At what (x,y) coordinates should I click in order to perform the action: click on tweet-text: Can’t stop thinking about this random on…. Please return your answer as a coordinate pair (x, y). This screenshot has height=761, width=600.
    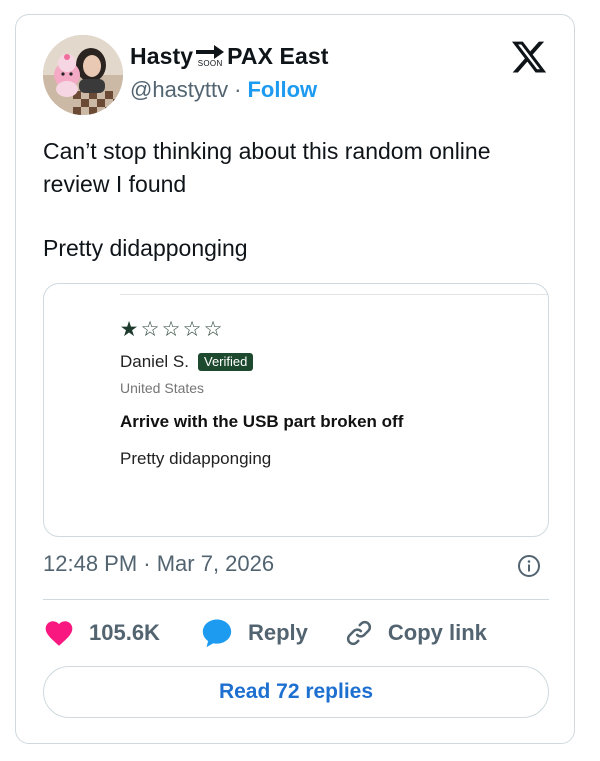
    Looking at the image, I should click on (267, 167).